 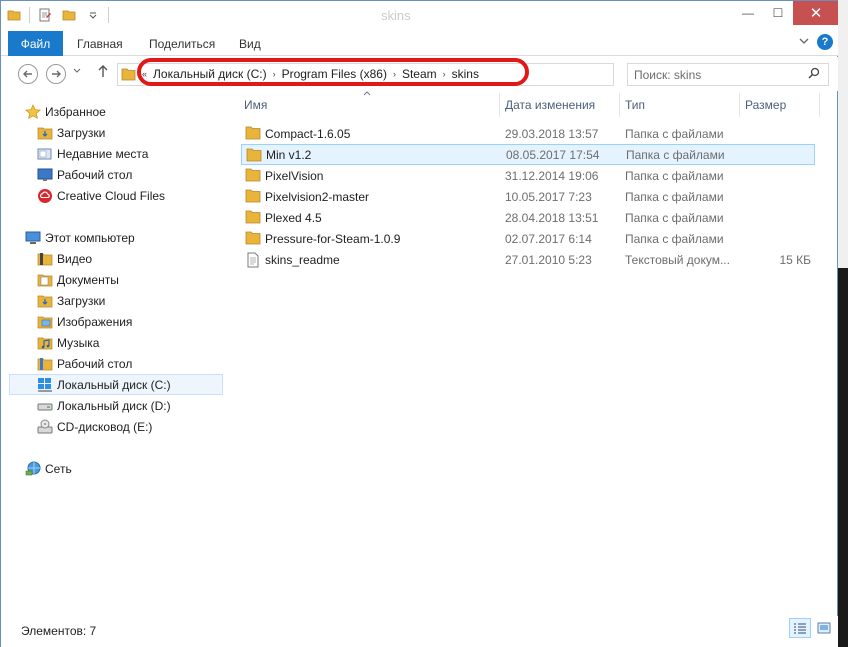 I want to click on nav-item-videos: Видео, so click(x=64, y=258).